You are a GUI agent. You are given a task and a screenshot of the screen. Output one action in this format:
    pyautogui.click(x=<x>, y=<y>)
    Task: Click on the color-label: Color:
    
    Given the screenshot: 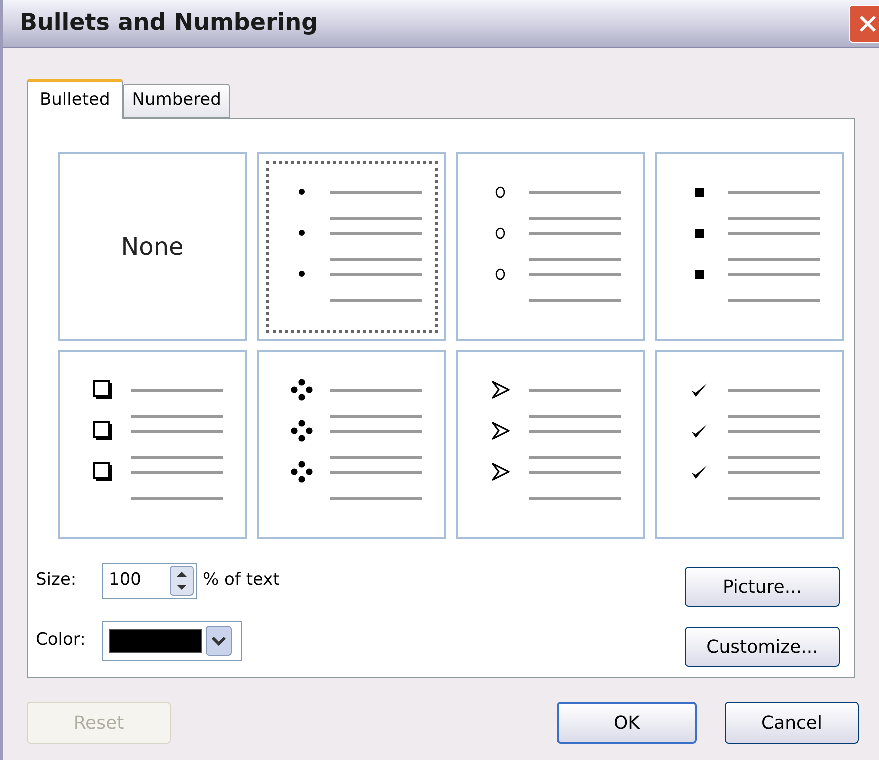 What is the action you would take?
    pyautogui.click(x=61, y=640)
    